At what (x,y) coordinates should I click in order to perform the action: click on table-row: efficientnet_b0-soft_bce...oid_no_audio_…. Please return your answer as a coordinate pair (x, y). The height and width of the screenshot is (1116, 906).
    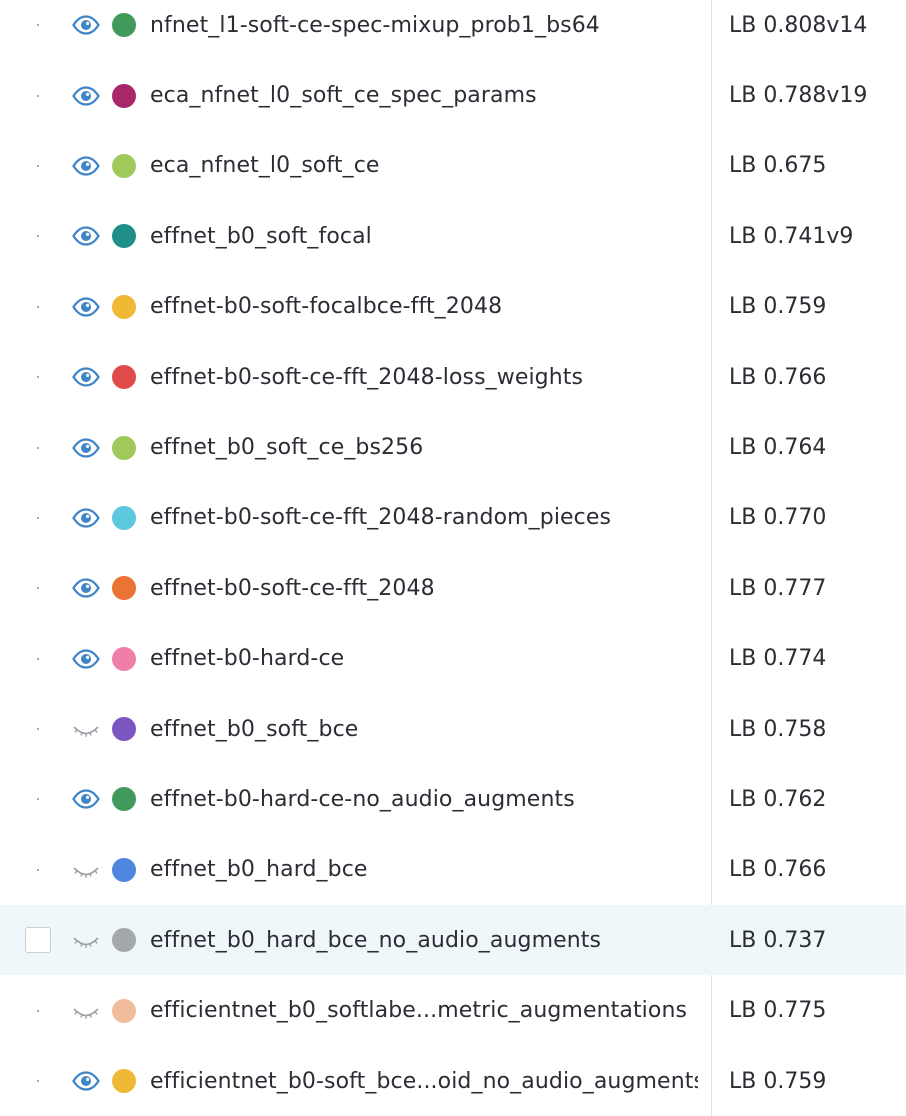
    Looking at the image, I should click on (453, 1081).